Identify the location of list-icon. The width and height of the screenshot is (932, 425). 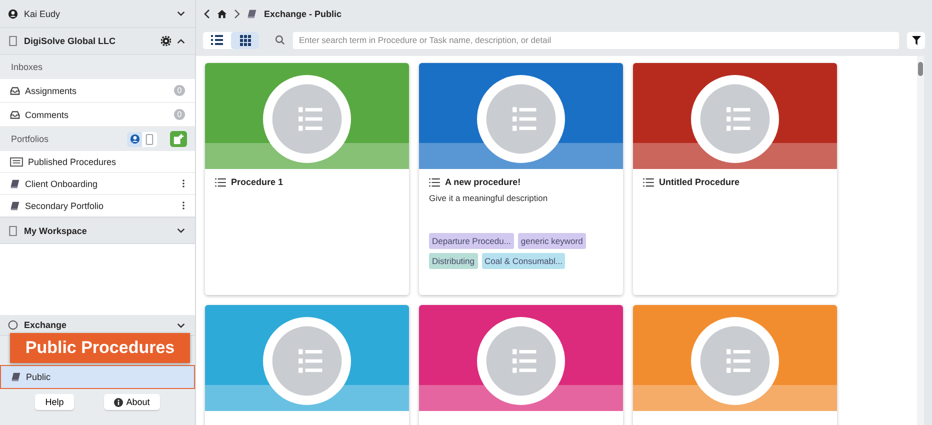
(217, 40).